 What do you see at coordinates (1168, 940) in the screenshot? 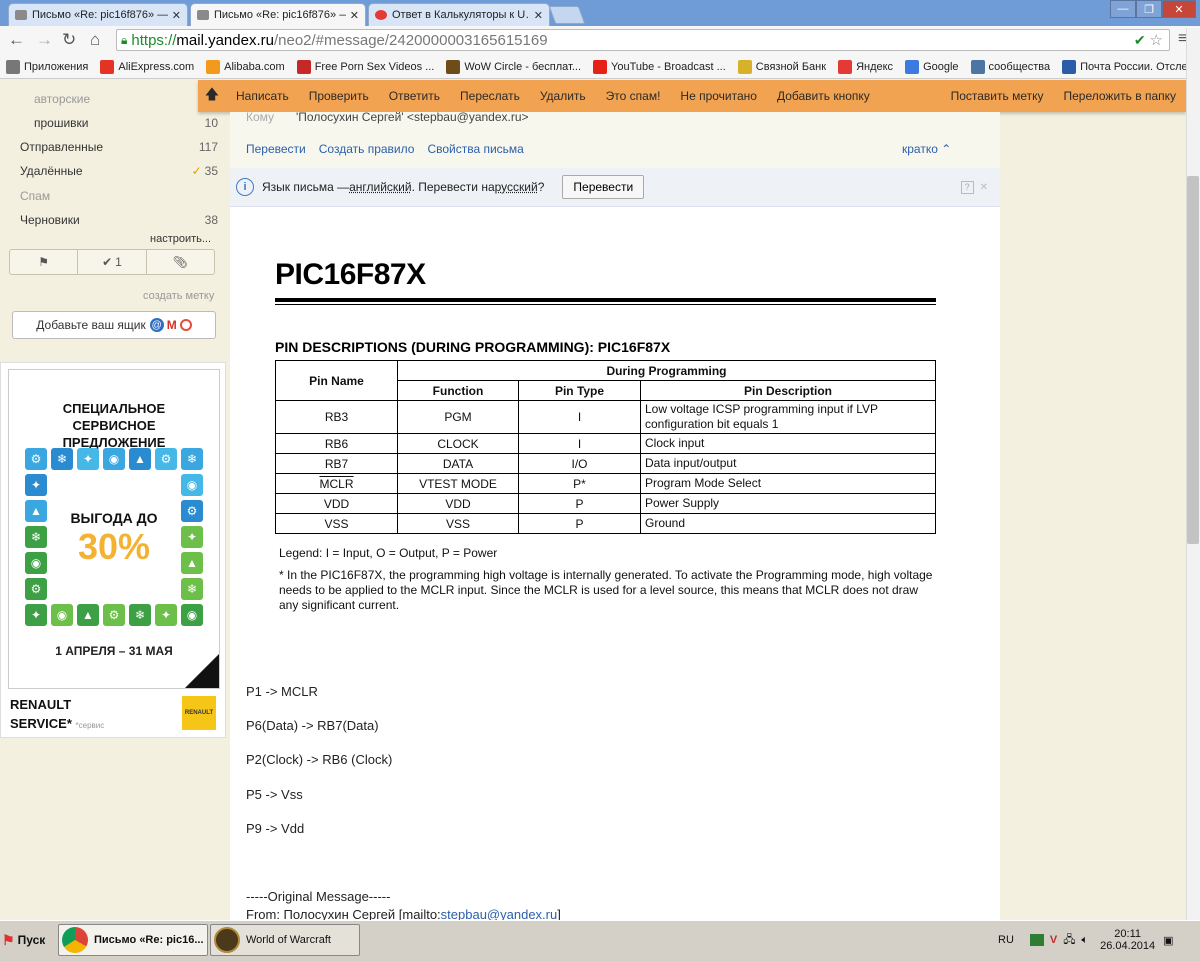
I see `show-desktop-icon: ▣` at bounding box center [1168, 940].